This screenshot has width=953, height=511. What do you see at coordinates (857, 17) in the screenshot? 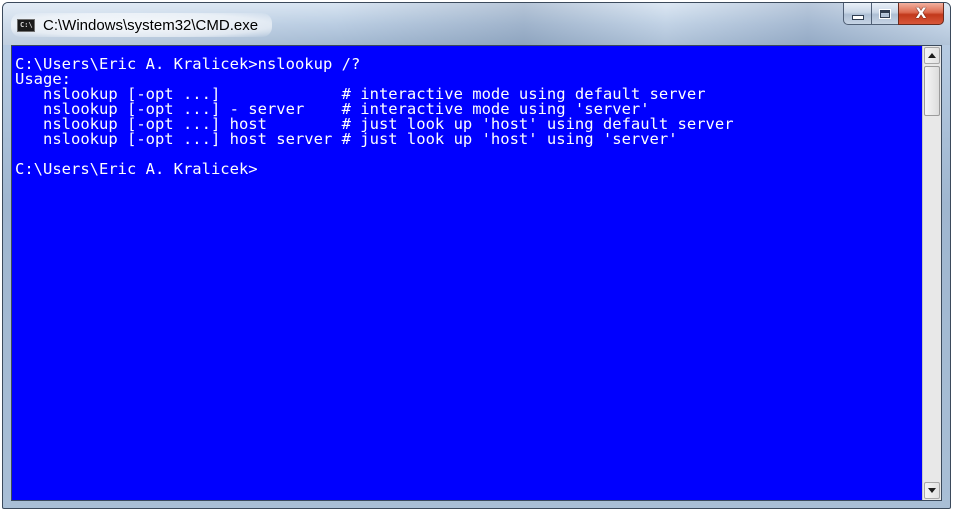
I see `minimize-icon` at bounding box center [857, 17].